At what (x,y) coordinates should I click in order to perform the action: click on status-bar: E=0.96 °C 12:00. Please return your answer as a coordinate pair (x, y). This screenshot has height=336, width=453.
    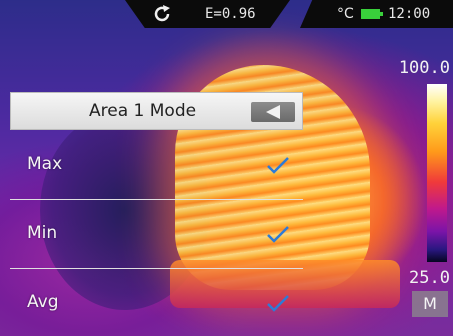
    Looking at the image, I should click on (226, 15).